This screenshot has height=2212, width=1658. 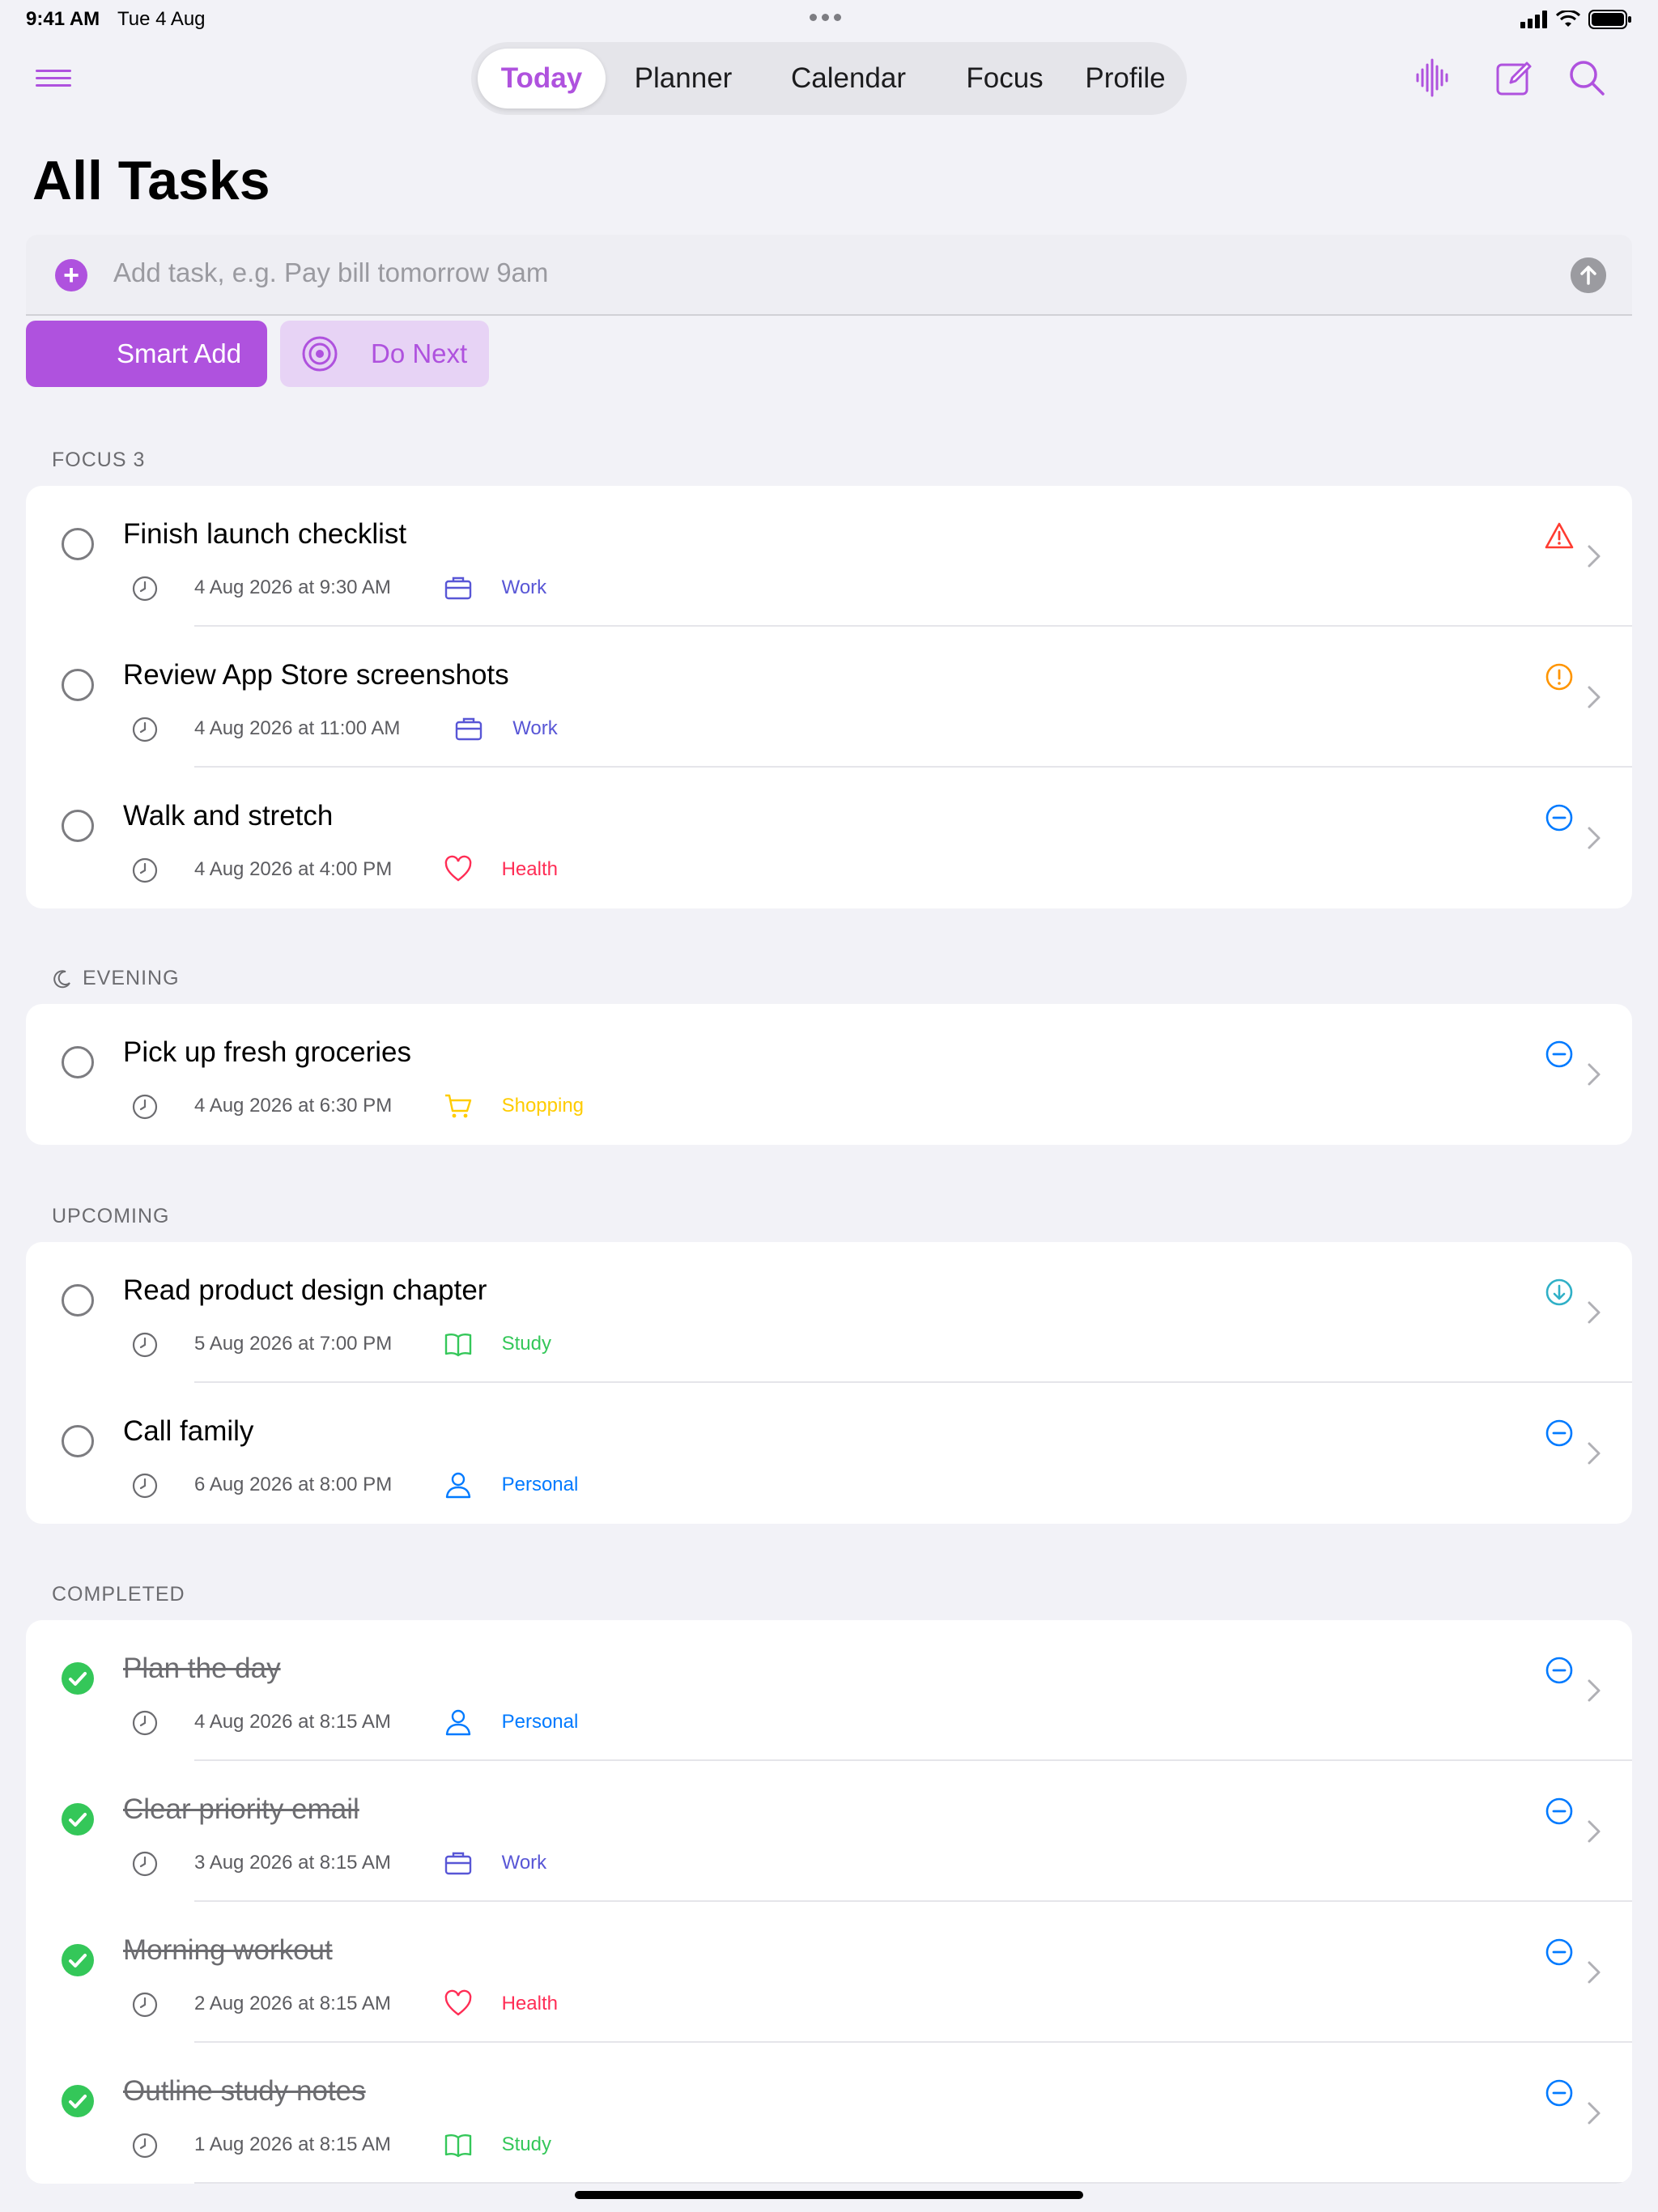 I want to click on search-icon, so click(x=1586, y=77).